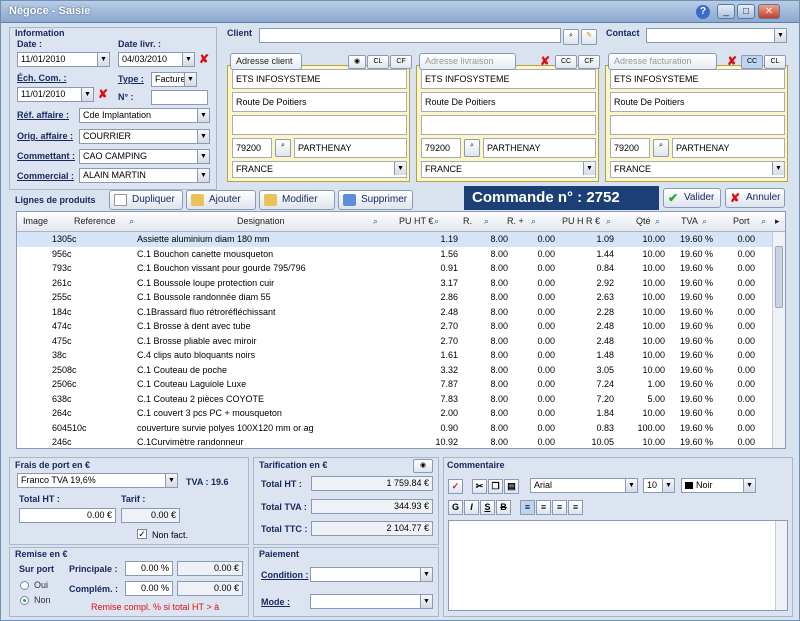 The width and height of the screenshot is (800, 621). What do you see at coordinates (142, 534) in the screenshot?
I see `non-fact-checkbox: ✓` at bounding box center [142, 534].